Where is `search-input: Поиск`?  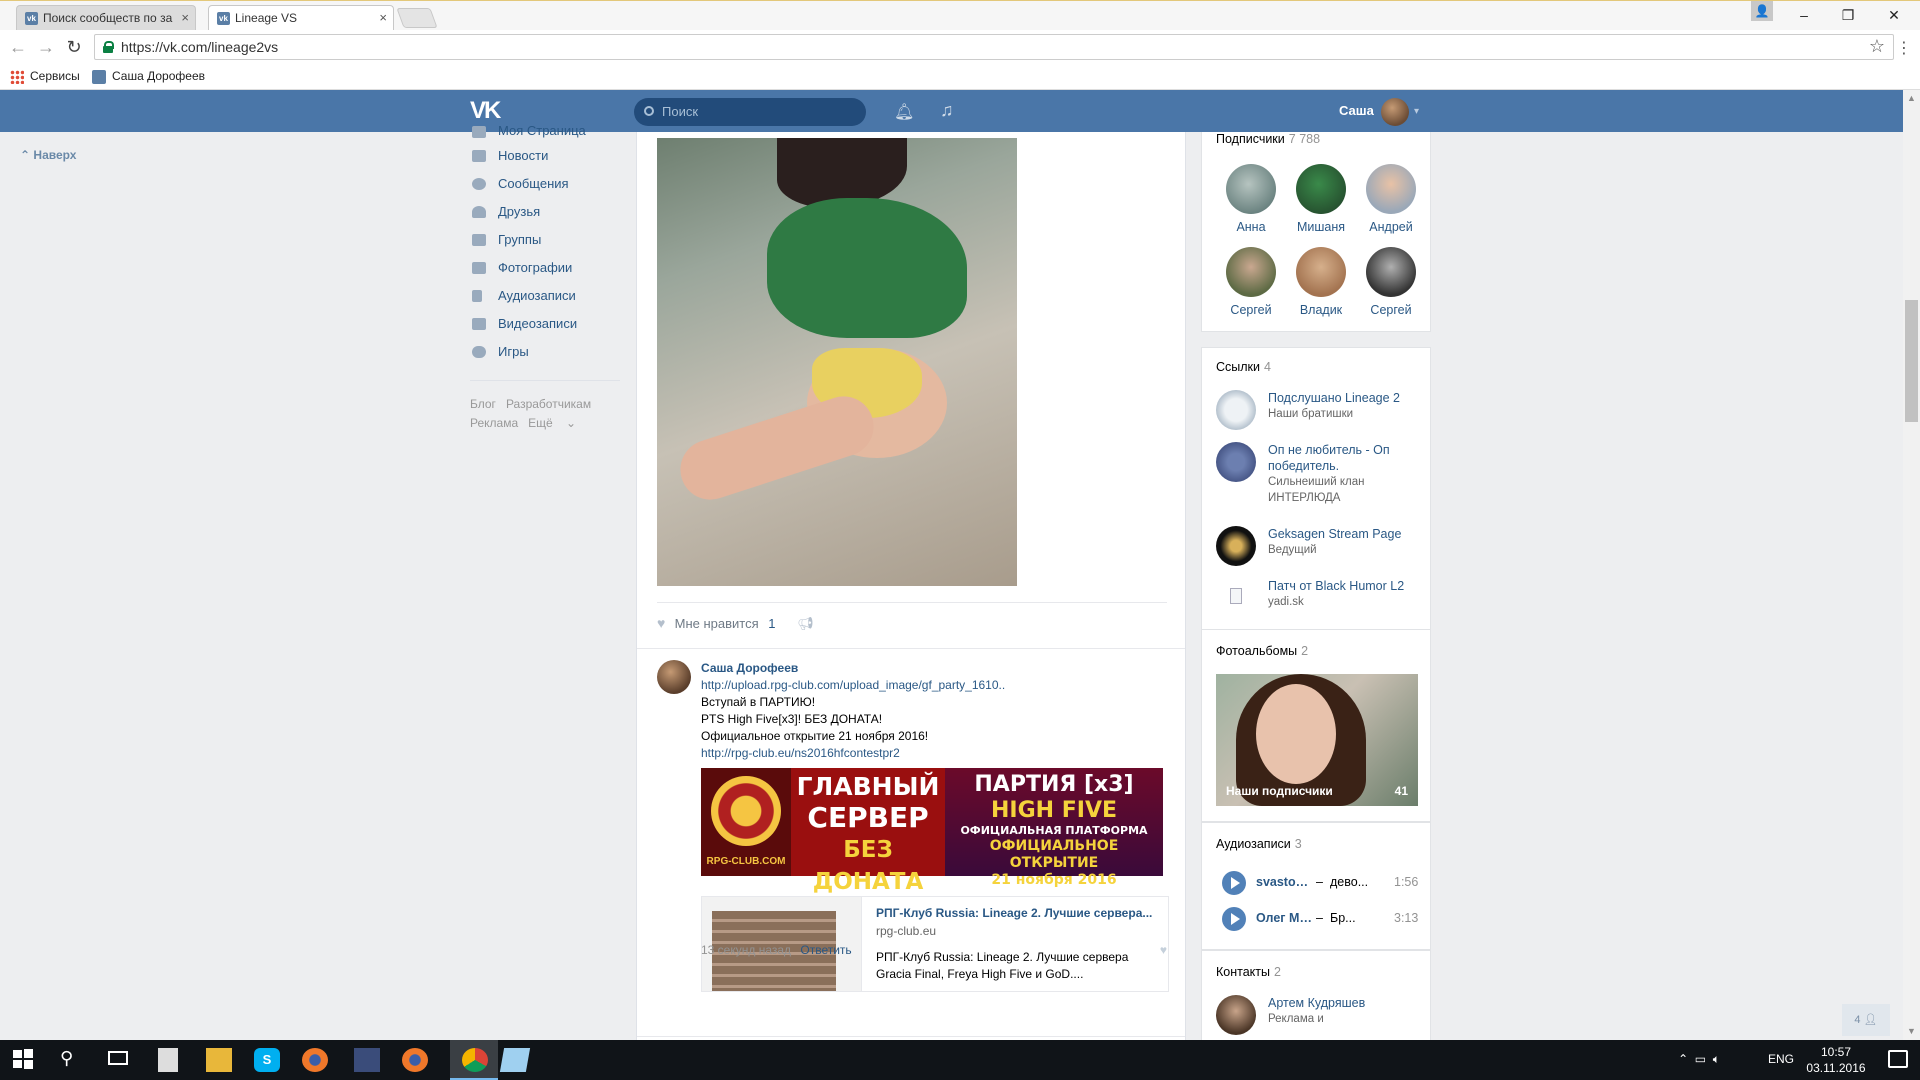 search-input: Поиск is located at coordinates (750, 112).